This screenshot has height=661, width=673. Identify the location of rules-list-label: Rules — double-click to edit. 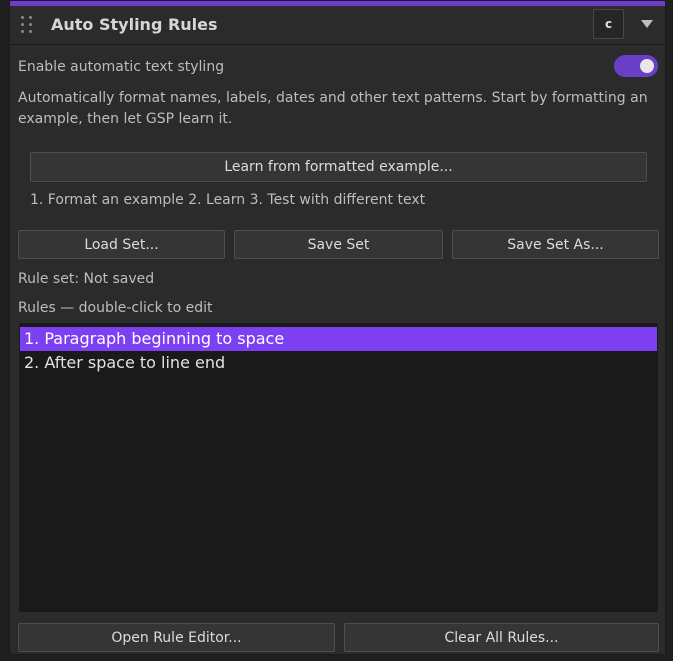
(115, 308).